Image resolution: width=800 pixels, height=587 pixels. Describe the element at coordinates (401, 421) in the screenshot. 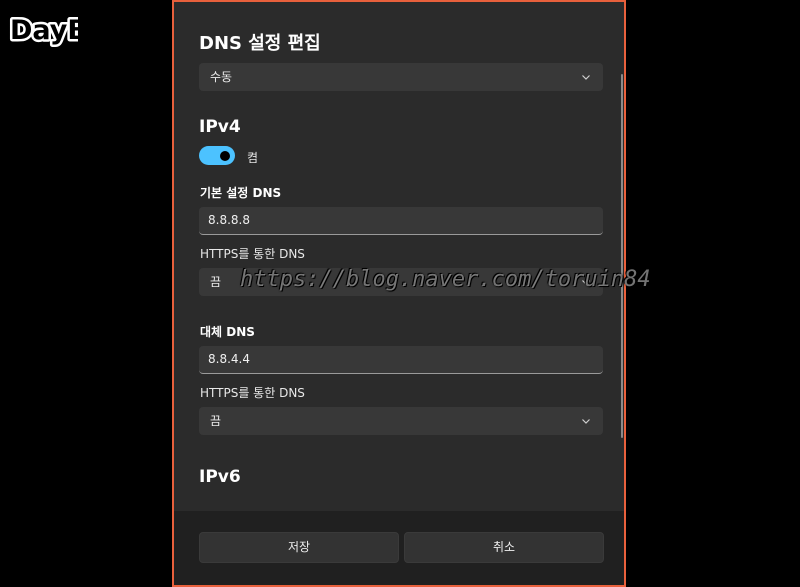

I see `alternate-https-select: 끔` at that location.